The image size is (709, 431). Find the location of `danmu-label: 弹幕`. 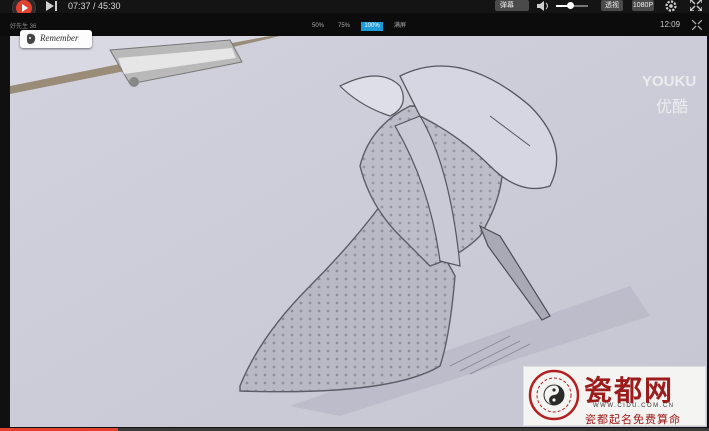

danmu-label: 弹幕 is located at coordinates (507, 5).